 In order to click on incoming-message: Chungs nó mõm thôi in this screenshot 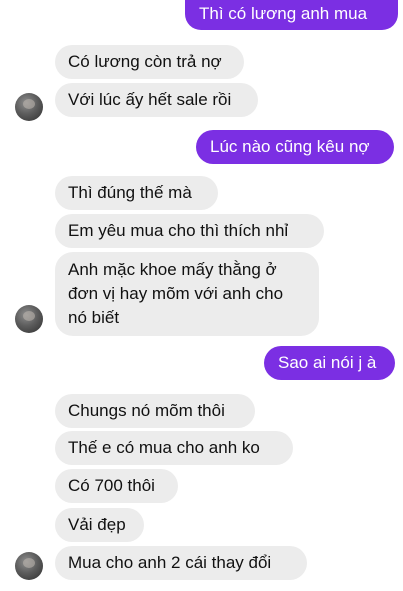, I will do `click(155, 411)`.